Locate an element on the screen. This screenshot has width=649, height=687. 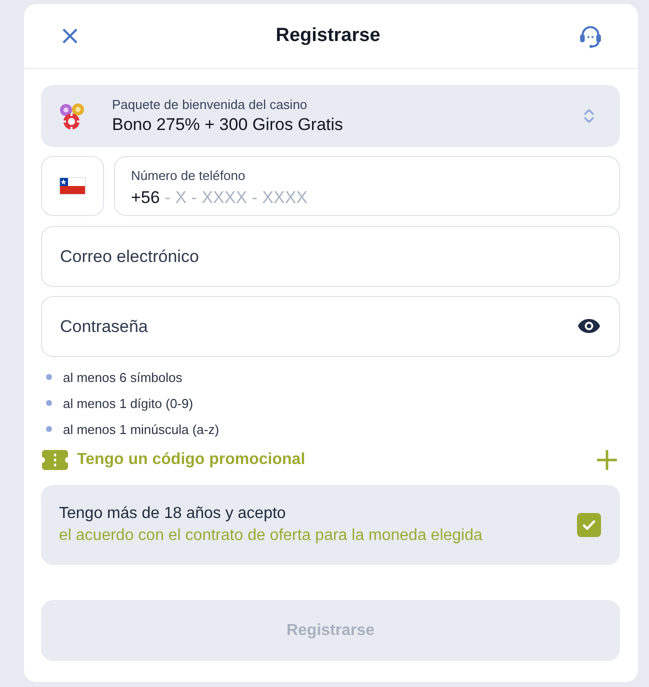
password-rule: al menos 1 minúscula (a-z) is located at coordinates (141, 429).